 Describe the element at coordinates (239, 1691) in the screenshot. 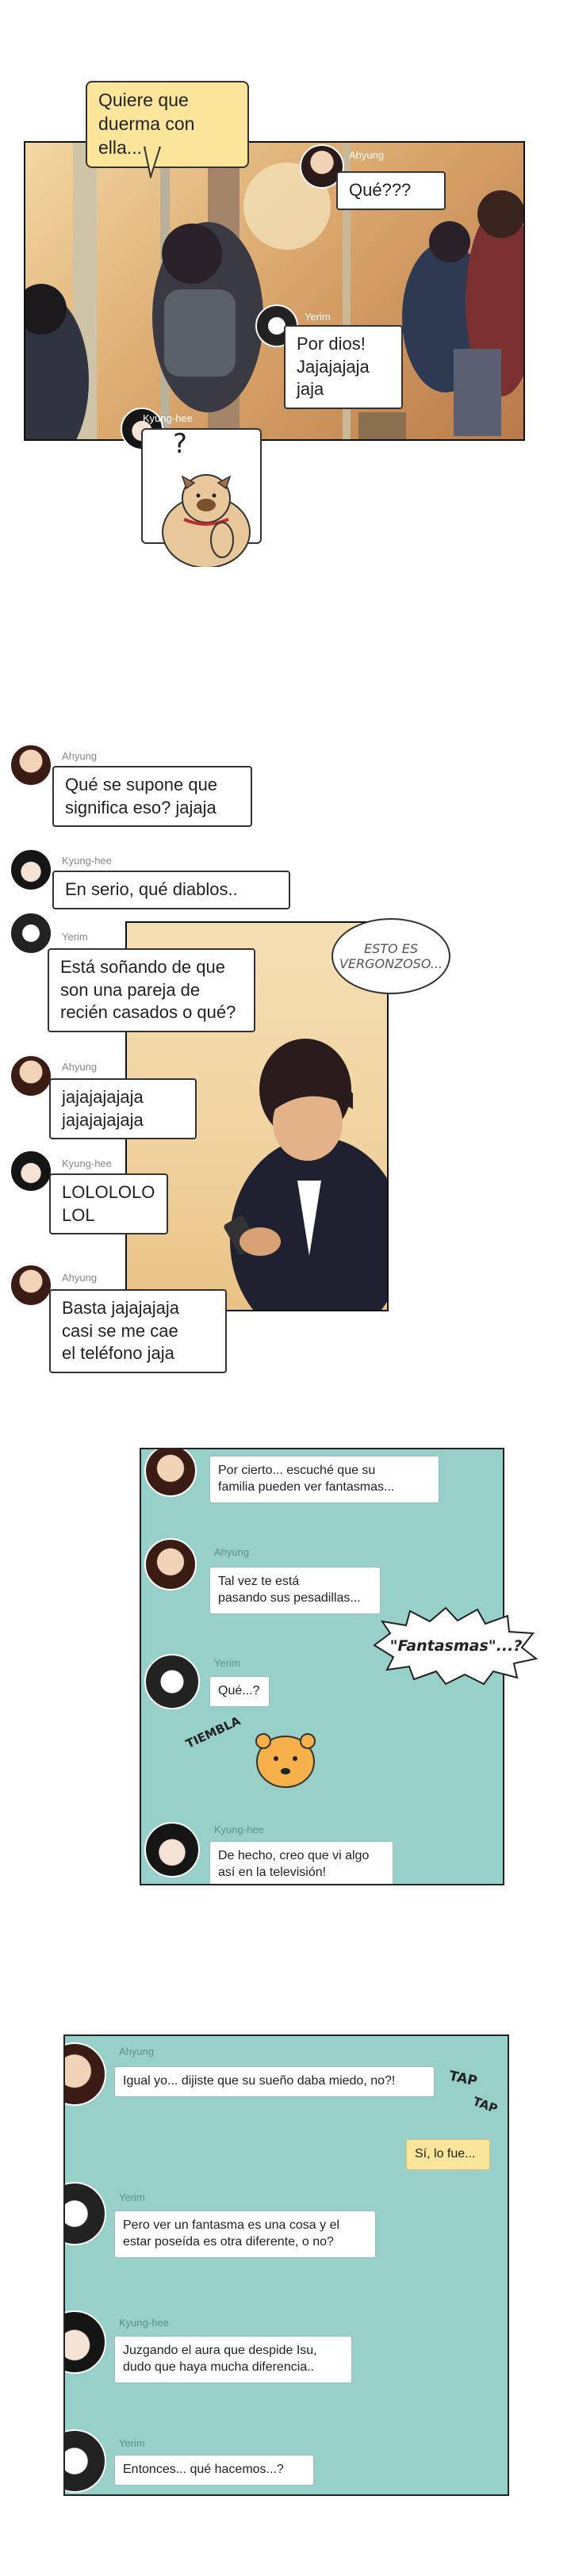

I see `chat-bubble: Qué...?` at that location.